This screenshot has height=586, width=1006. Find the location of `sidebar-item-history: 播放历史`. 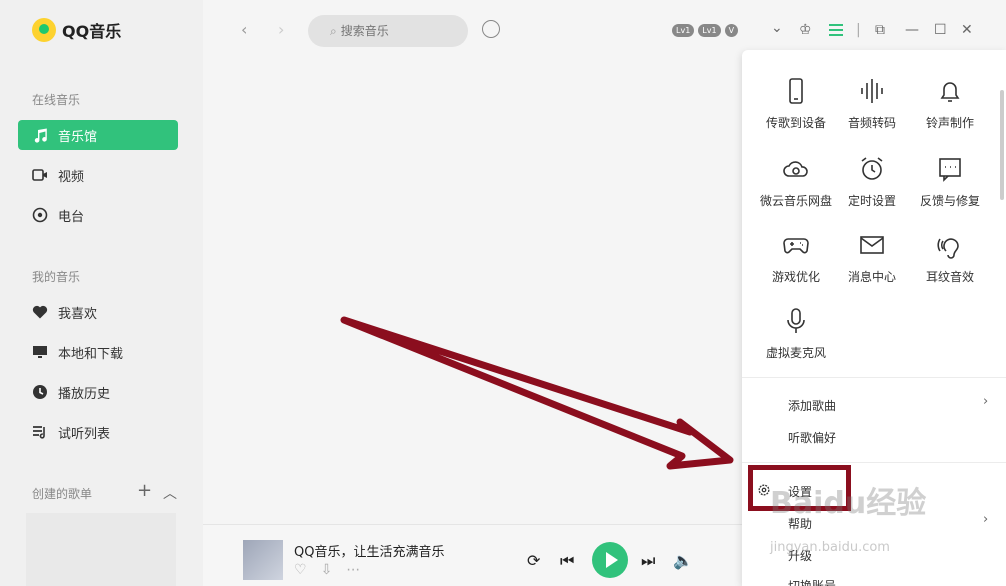

sidebar-item-history: 播放历史 is located at coordinates (98, 392).